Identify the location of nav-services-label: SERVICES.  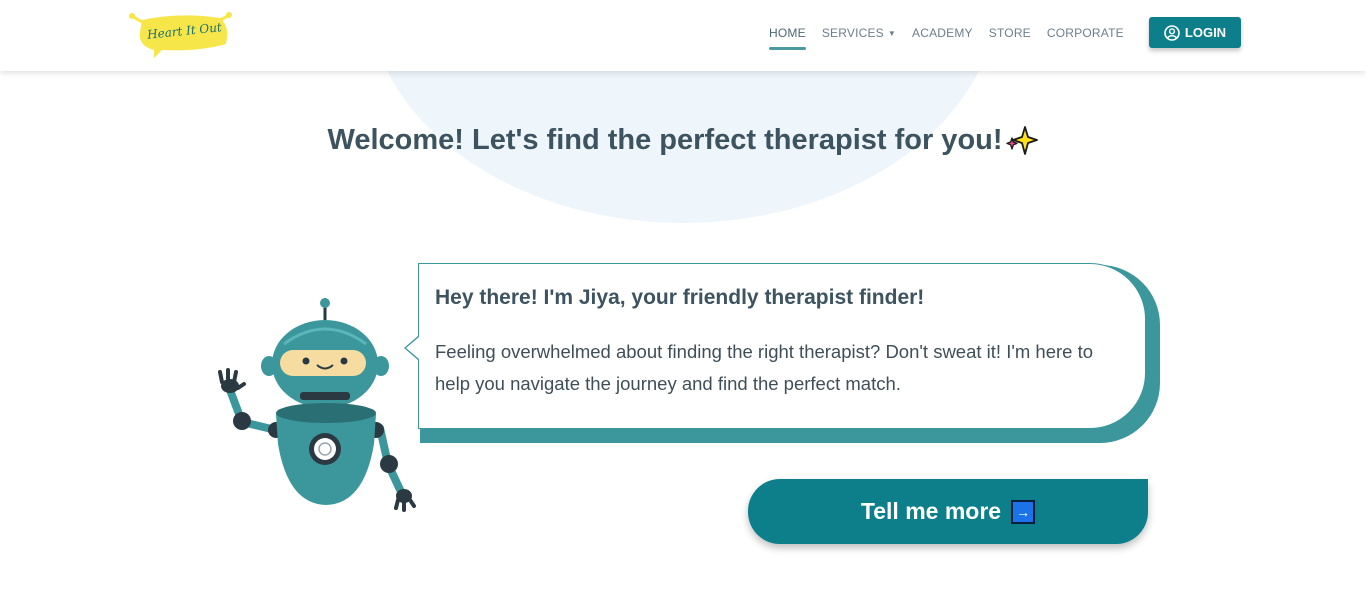
(852, 33).